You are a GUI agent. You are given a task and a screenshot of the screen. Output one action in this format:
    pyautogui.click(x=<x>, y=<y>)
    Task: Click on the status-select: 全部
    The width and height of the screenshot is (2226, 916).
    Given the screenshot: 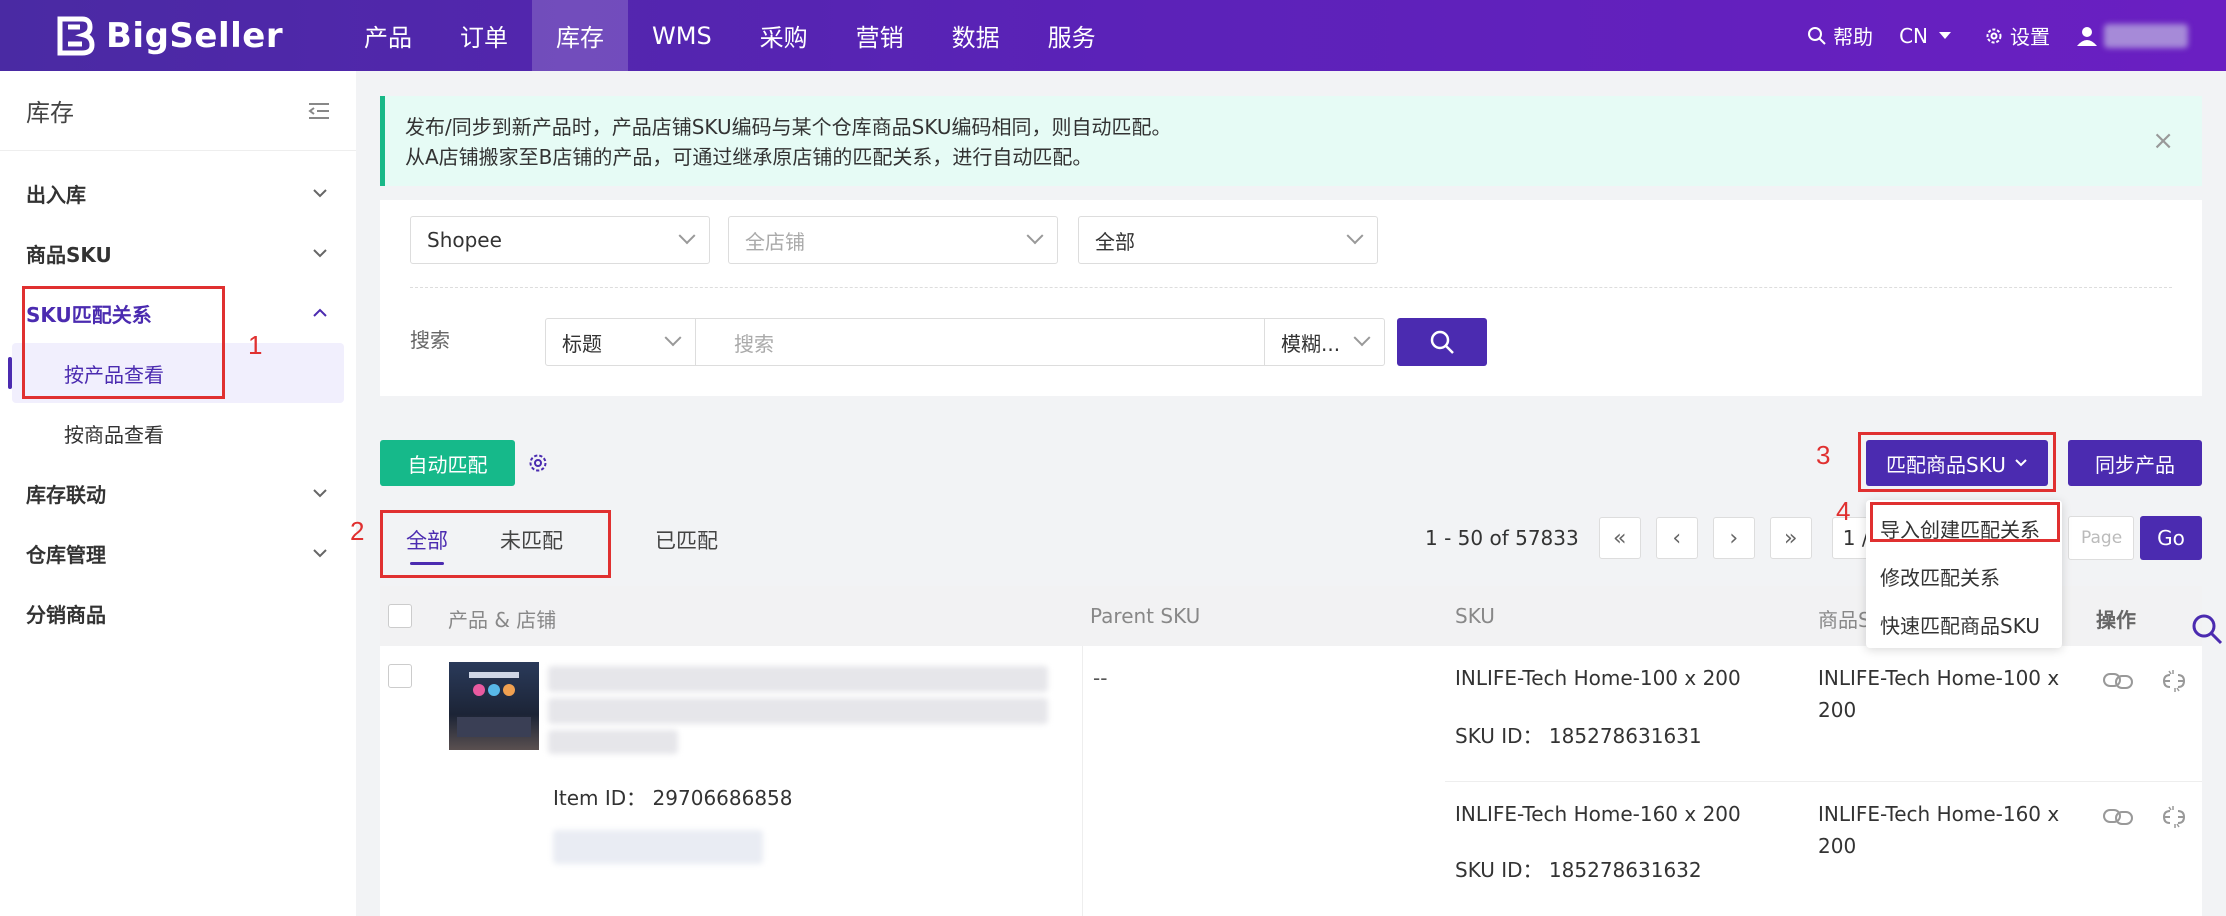 What is the action you would take?
    pyautogui.click(x=1228, y=240)
    